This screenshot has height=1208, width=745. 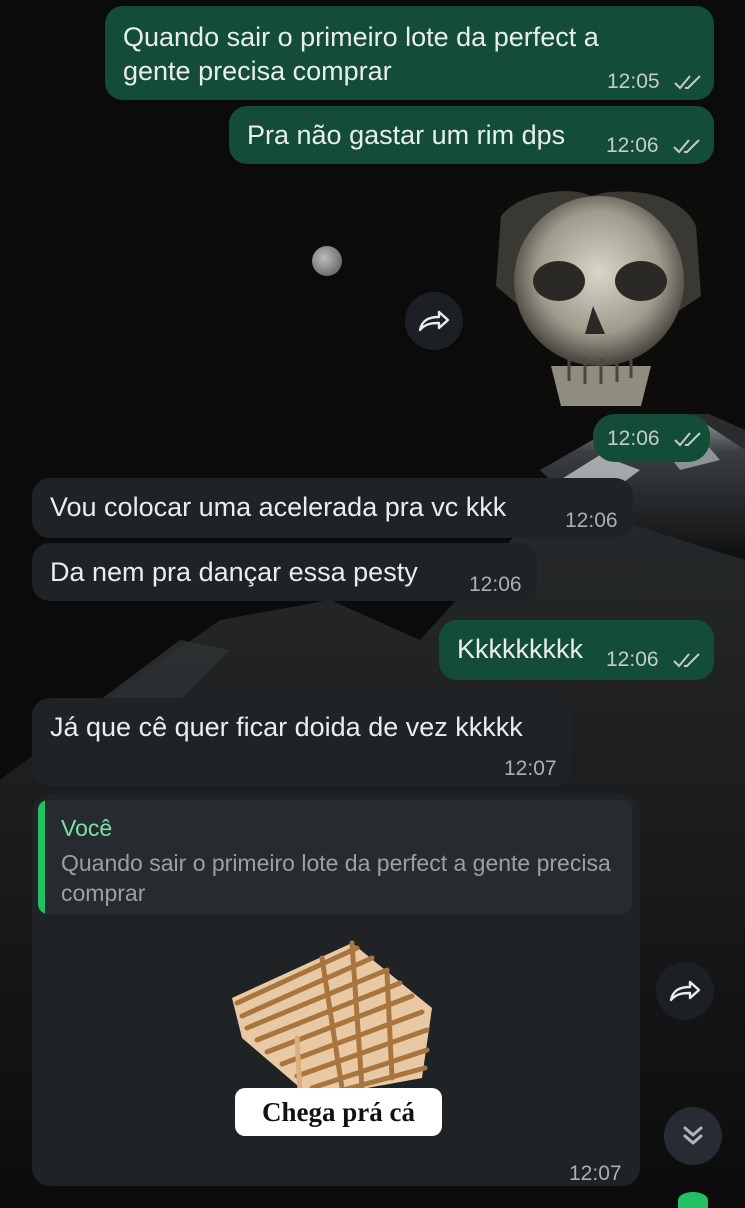 I want to click on message-text: Da nem pra dançar essa pesty, so click(x=234, y=572).